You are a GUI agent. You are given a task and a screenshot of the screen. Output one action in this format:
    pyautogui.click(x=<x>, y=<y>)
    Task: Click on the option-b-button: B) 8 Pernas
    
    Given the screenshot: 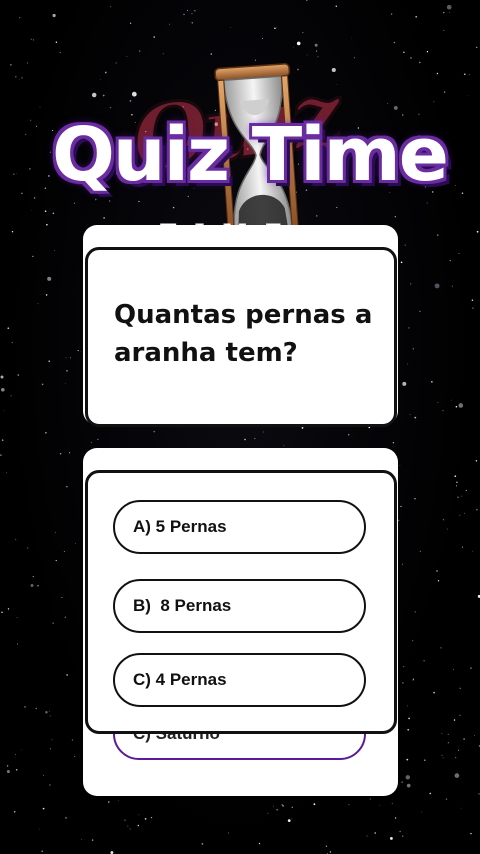 What is the action you would take?
    pyautogui.click(x=239, y=606)
    